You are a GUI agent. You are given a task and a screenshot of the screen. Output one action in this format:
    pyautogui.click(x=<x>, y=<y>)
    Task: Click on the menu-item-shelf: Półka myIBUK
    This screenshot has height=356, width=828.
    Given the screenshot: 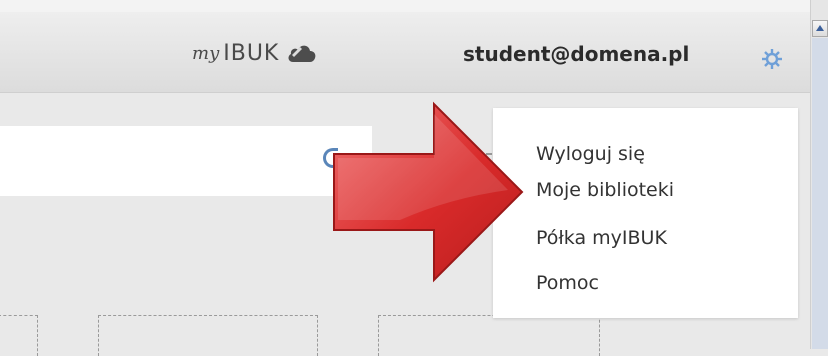 What is the action you would take?
    pyautogui.click(x=601, y=238)
    